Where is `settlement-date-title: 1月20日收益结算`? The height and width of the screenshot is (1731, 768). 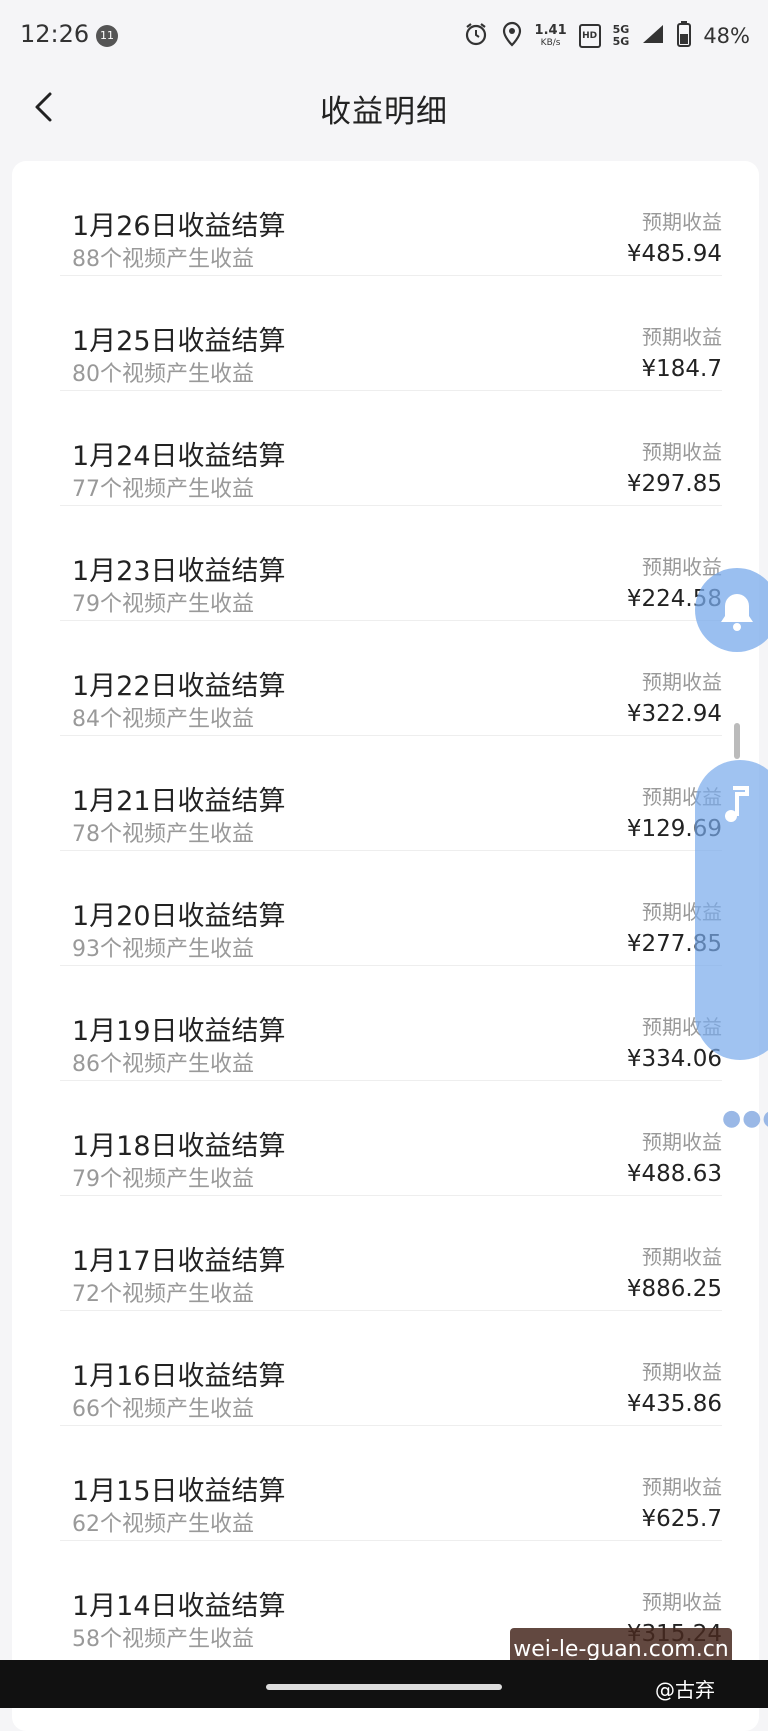
settlement-date-title: 1月20日收益结算 is located at coordinates (179, 916).